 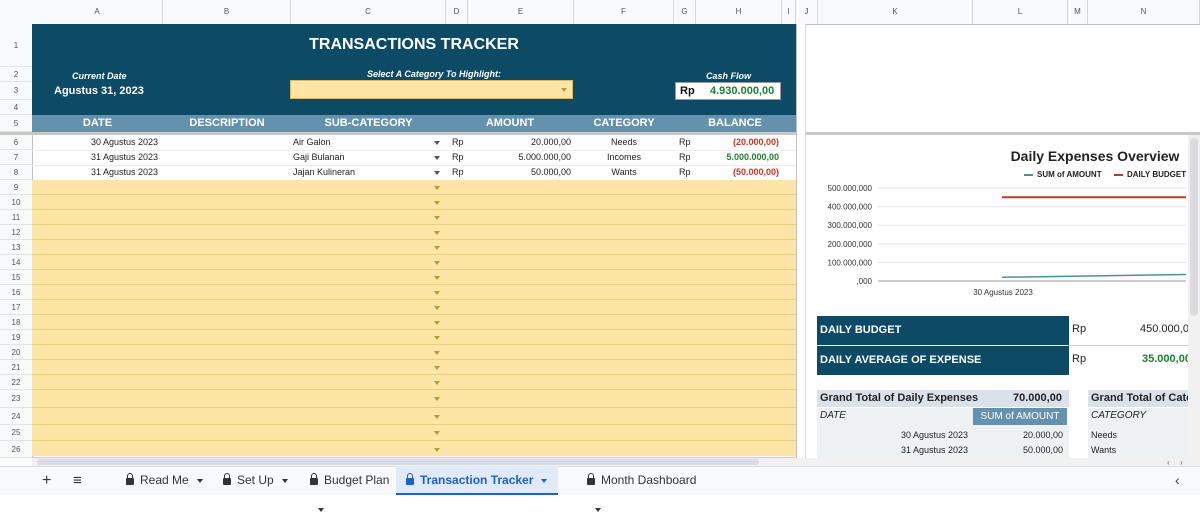 I want to click on column-header: E, so click(x=521, y=12).